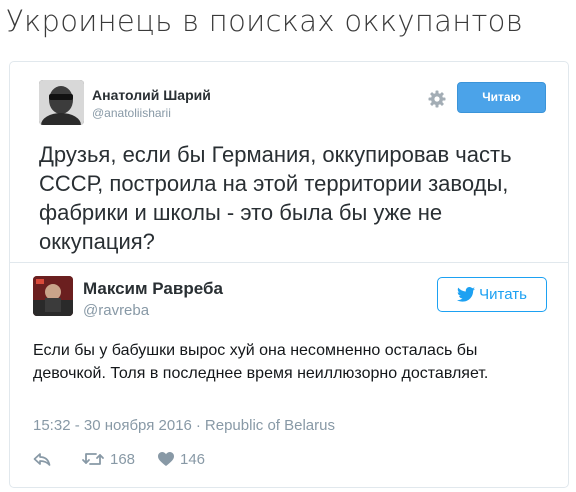 The height and width of the screenshot is (492, 576). Describe the element at coordinates (289, 262) in the screenshot. I see `divider` at that location.